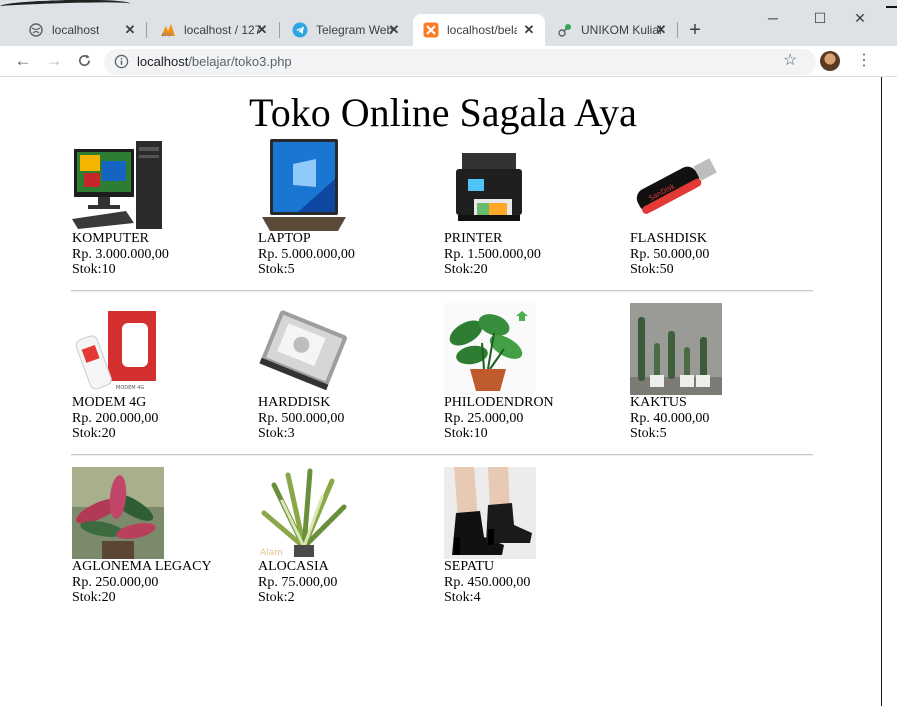 This screenshot has width=897, height=706. I want to click on new-tab-button: +, so click(695, 31).